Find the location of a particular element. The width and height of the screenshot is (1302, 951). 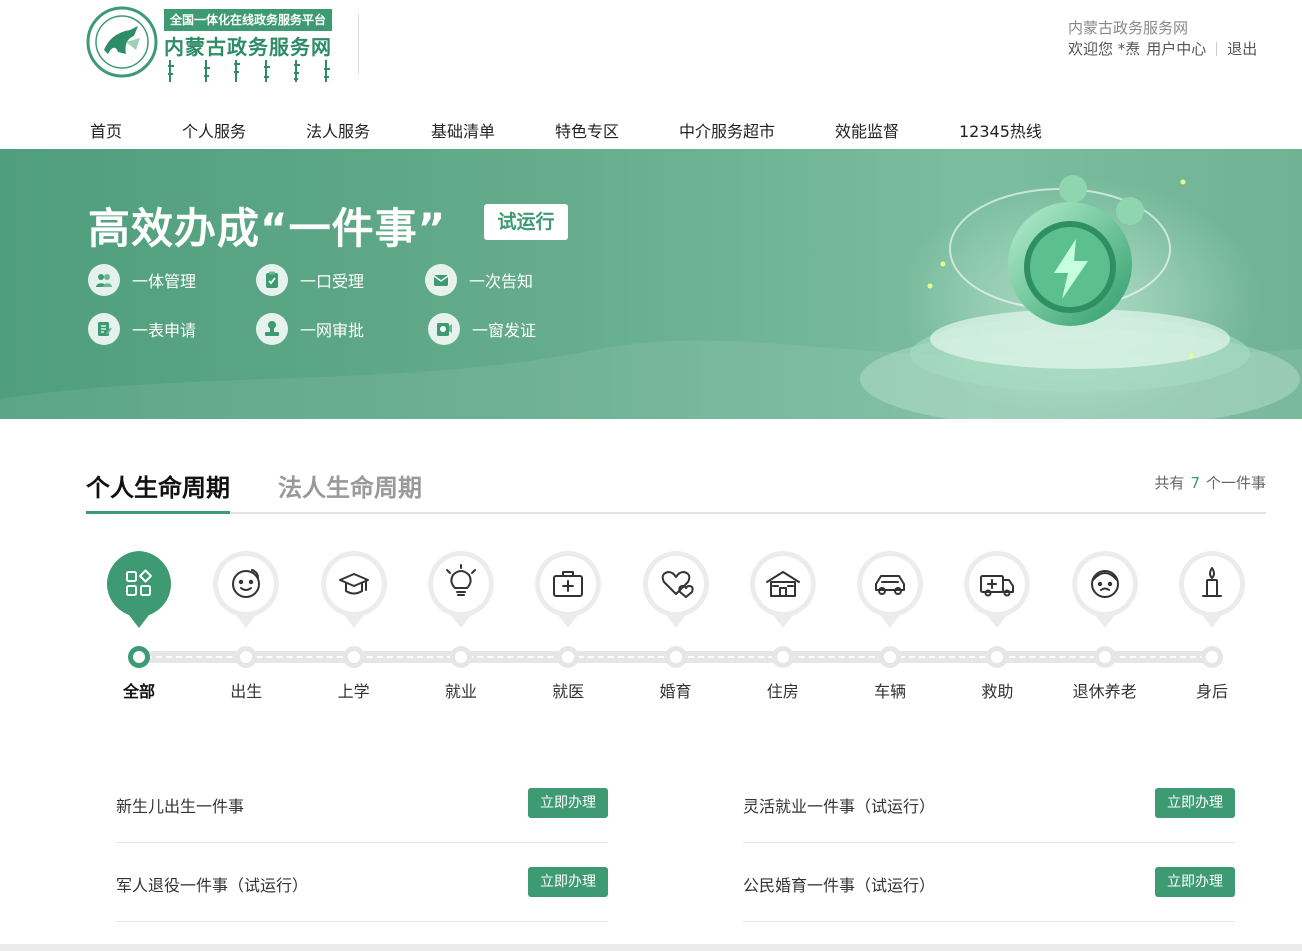

baby-face-icon is located at coordinates (246, 589).